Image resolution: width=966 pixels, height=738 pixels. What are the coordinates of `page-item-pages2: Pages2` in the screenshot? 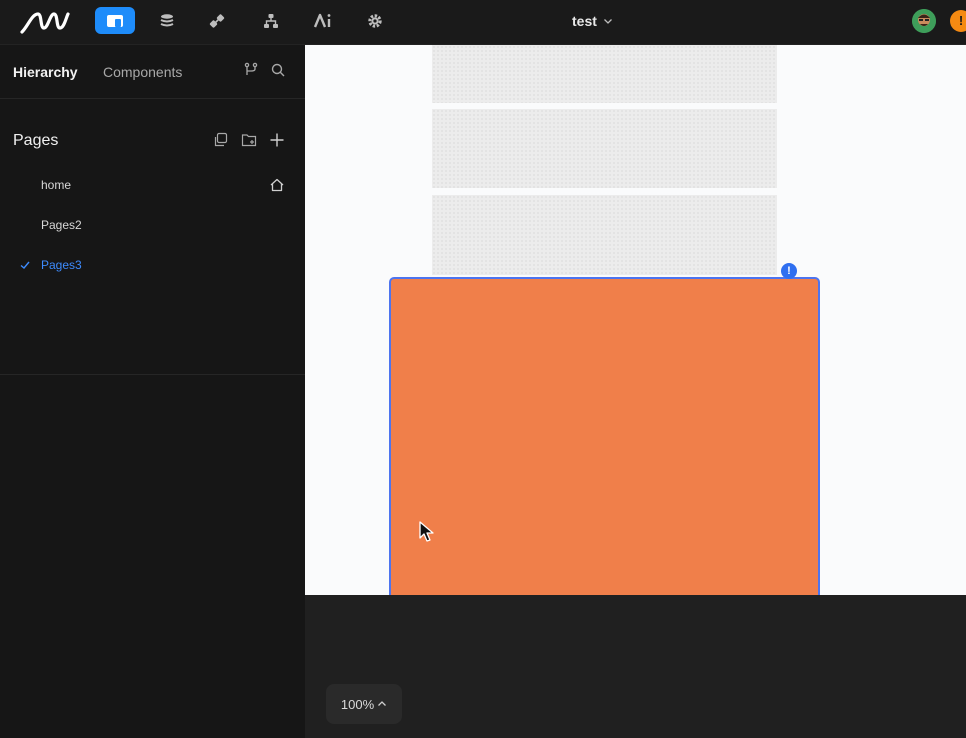 It's located at (152, 225).